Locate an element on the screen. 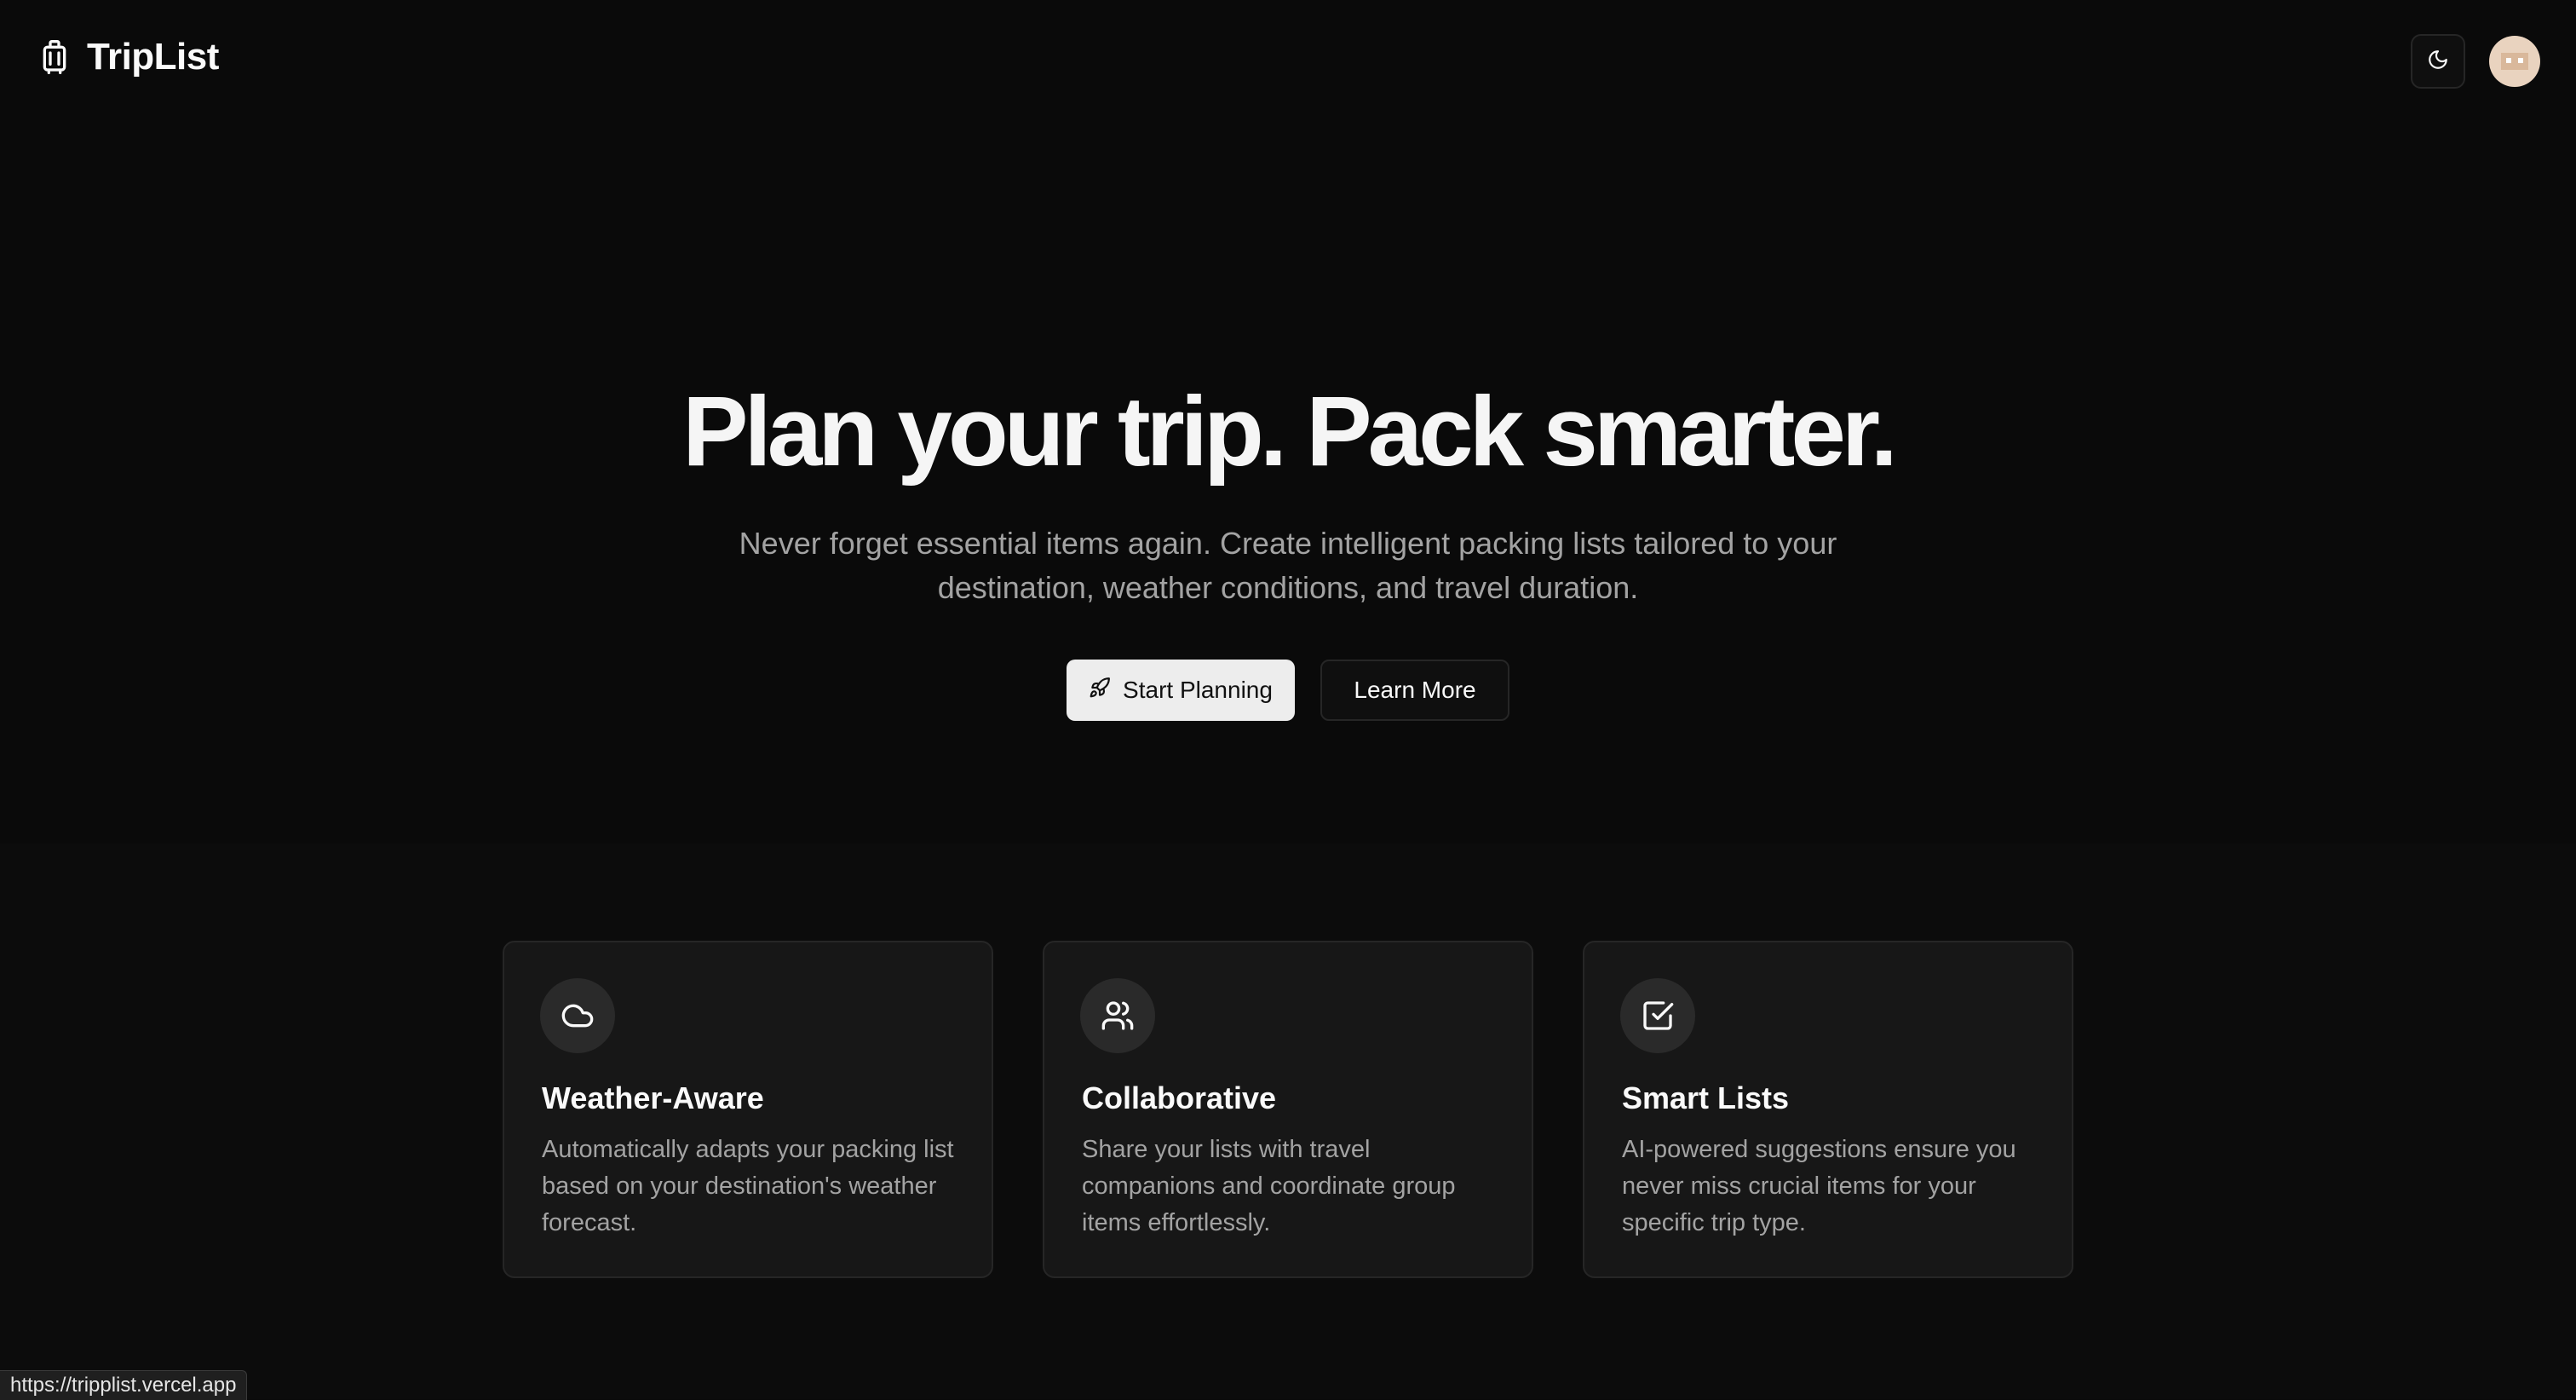 This screenshot has height=1400, width=2576. feature-title: Smart Lists is located at coordinates (1706, 1097).